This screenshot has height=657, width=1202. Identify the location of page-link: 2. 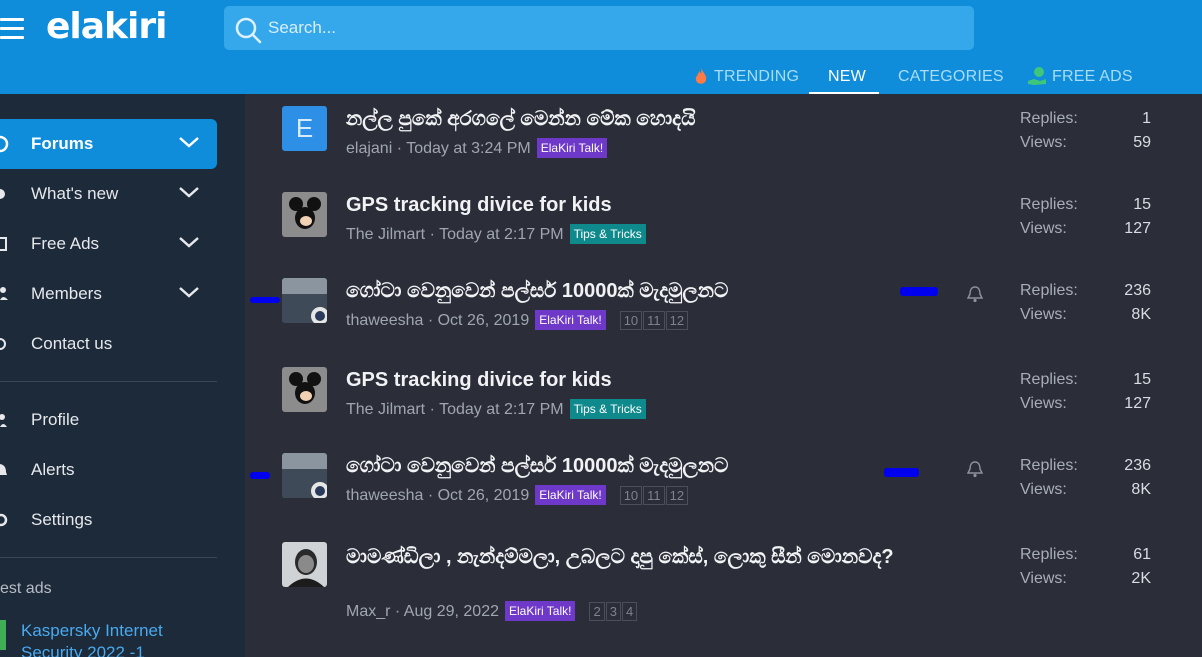
(597, 611).